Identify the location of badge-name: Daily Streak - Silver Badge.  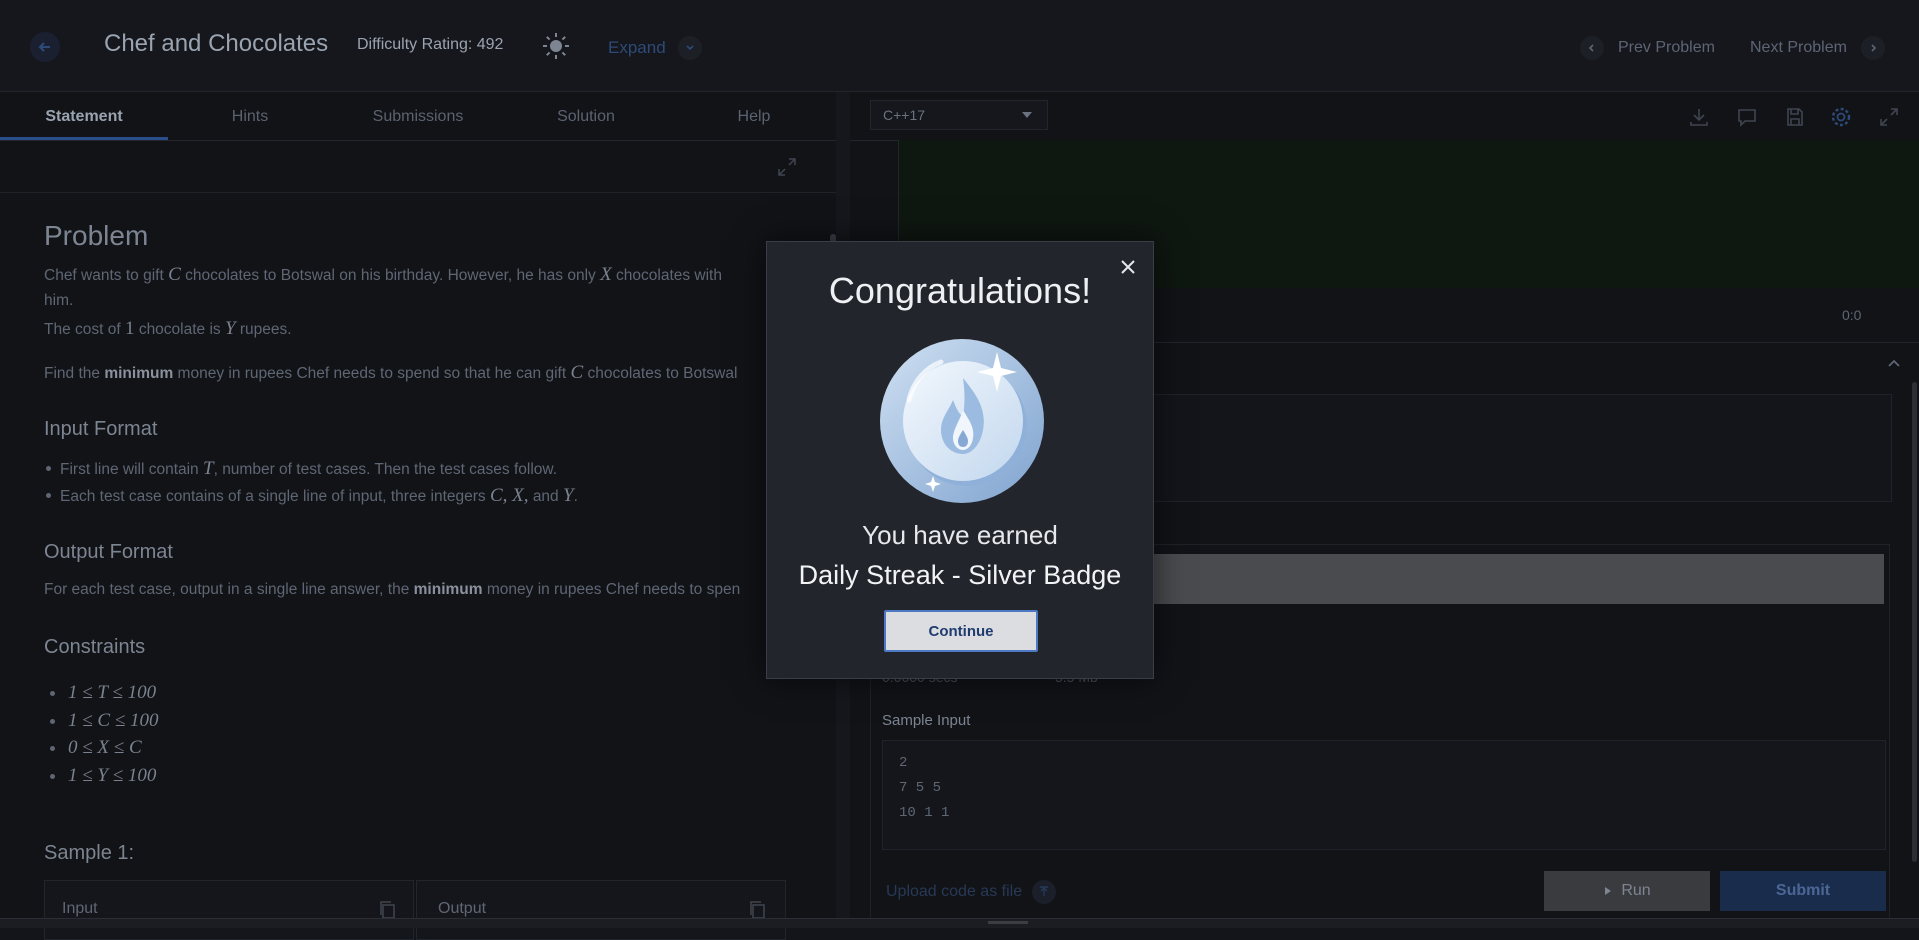
(960, 575).